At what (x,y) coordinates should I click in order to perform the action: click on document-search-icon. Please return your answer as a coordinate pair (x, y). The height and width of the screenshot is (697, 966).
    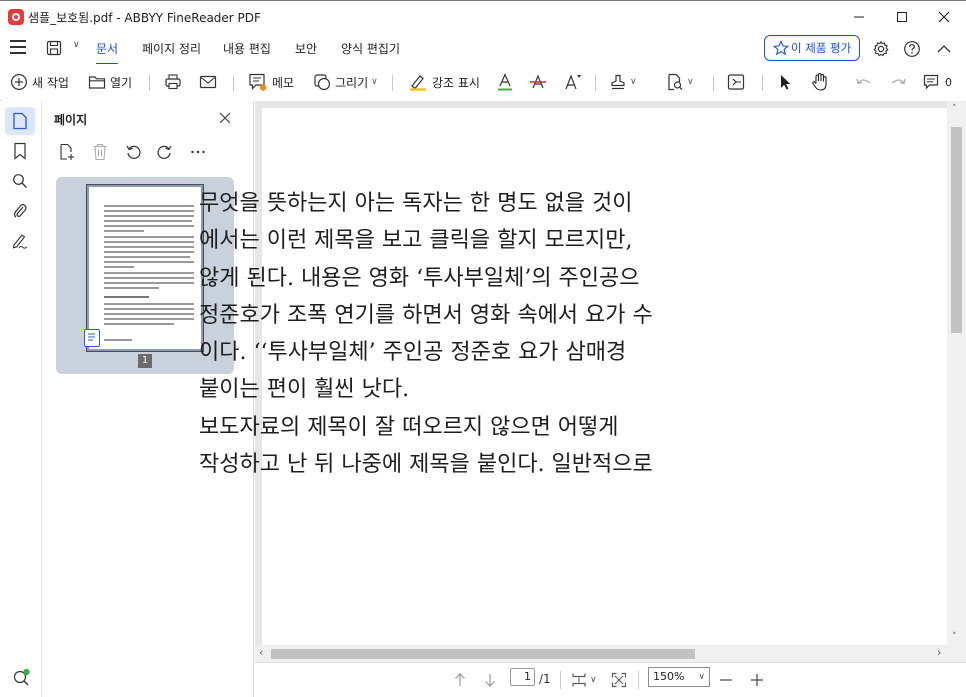
    Looking at the image, I should click on (675, 82).